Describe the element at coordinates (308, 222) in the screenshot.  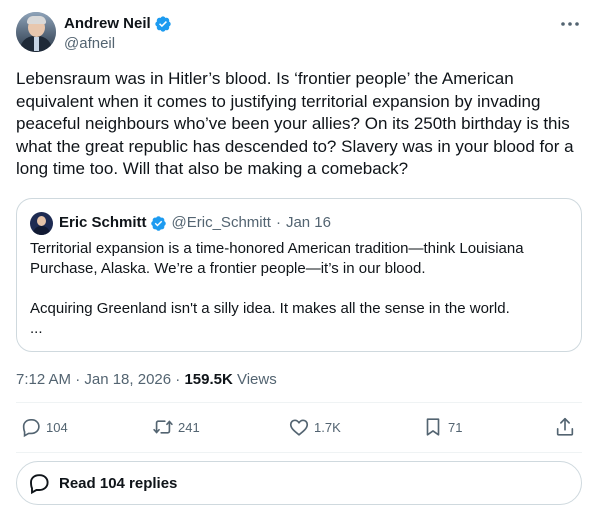
I see `quote-date: Jan 16` at that location.